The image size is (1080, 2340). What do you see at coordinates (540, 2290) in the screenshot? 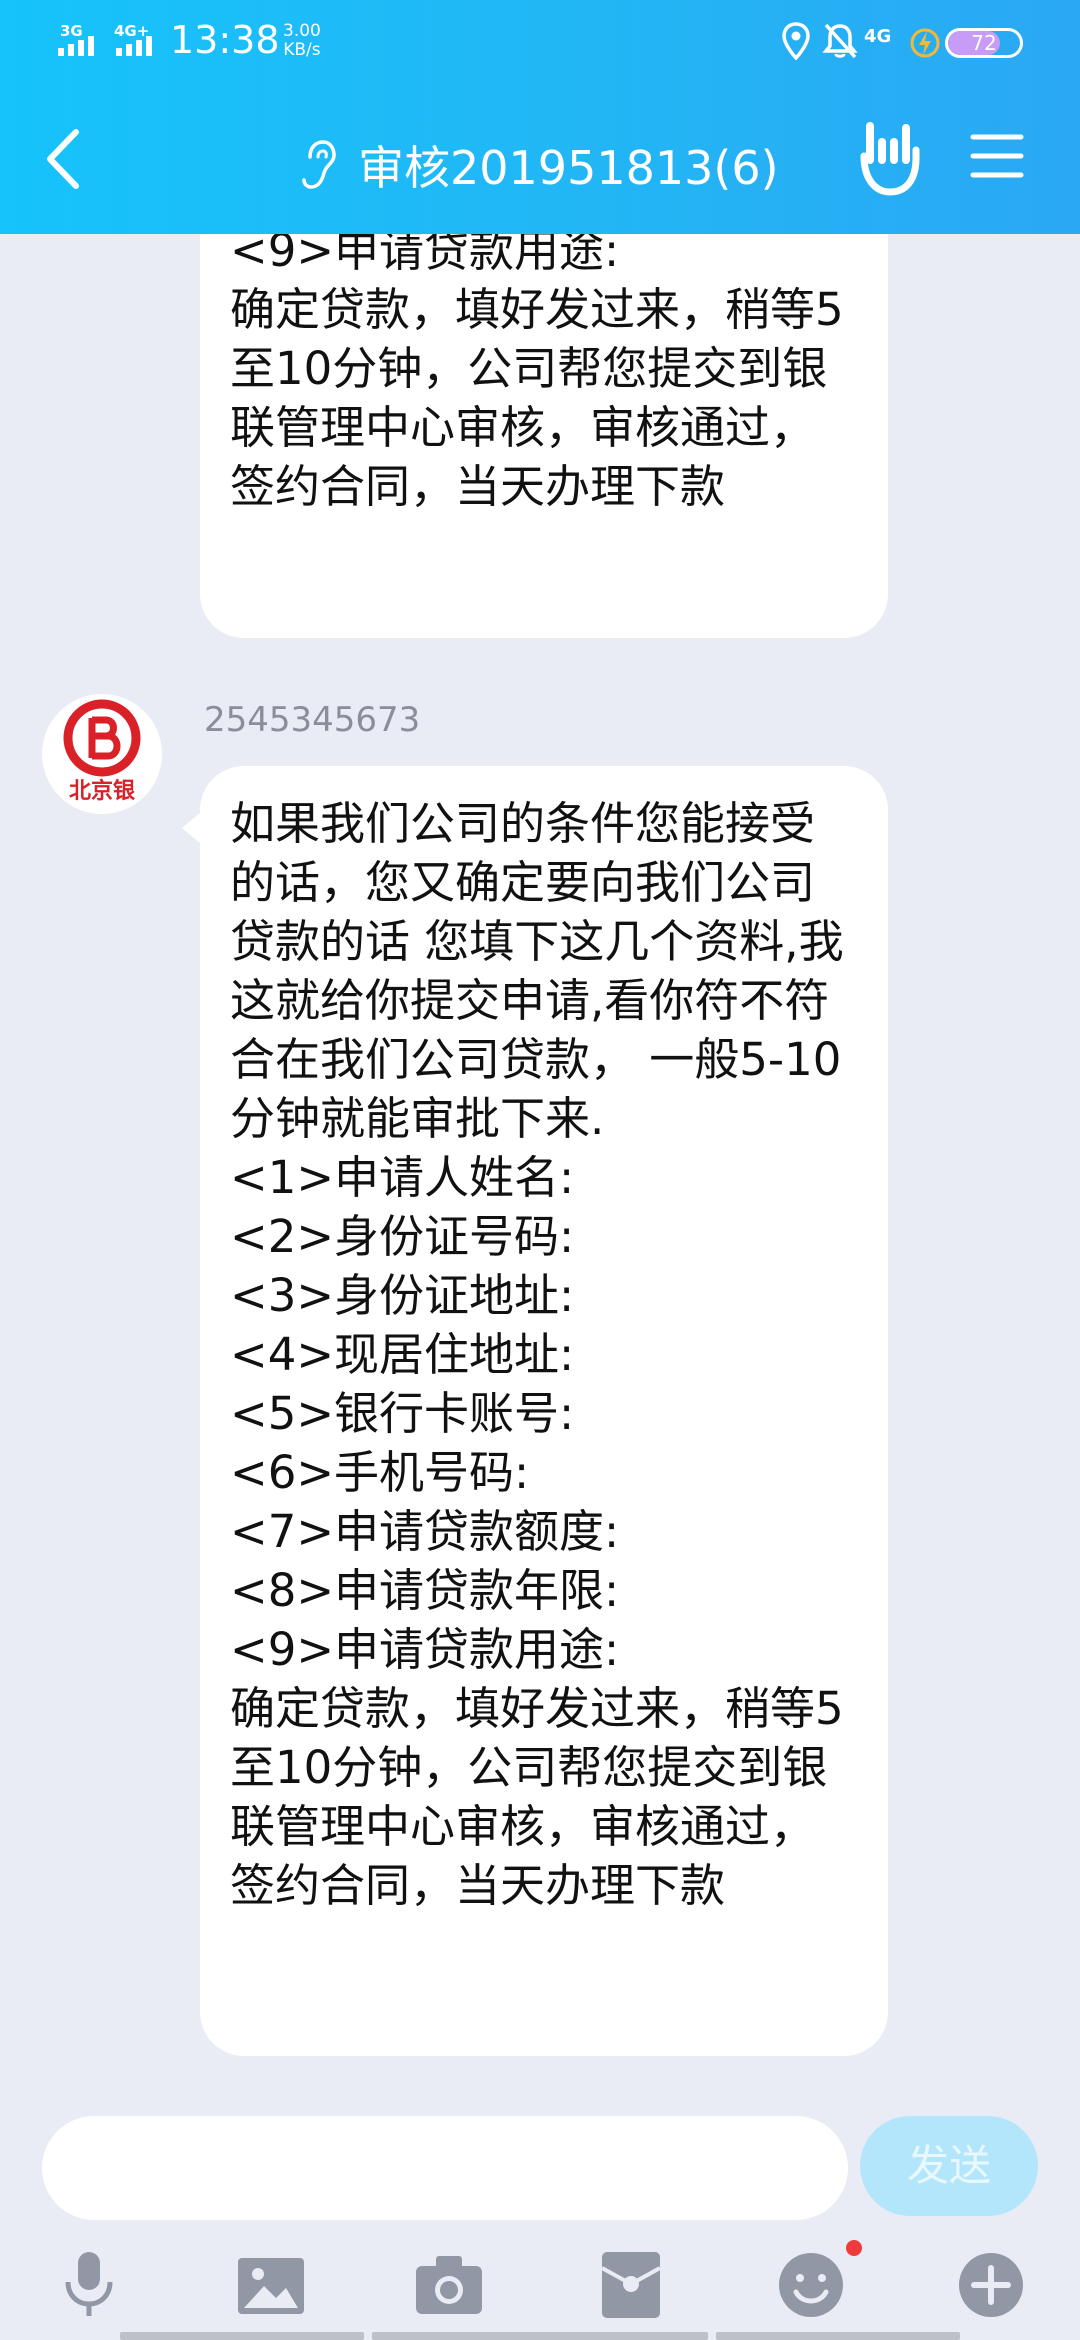
I see `input-toolbar` at bounding box center [540, 2290].